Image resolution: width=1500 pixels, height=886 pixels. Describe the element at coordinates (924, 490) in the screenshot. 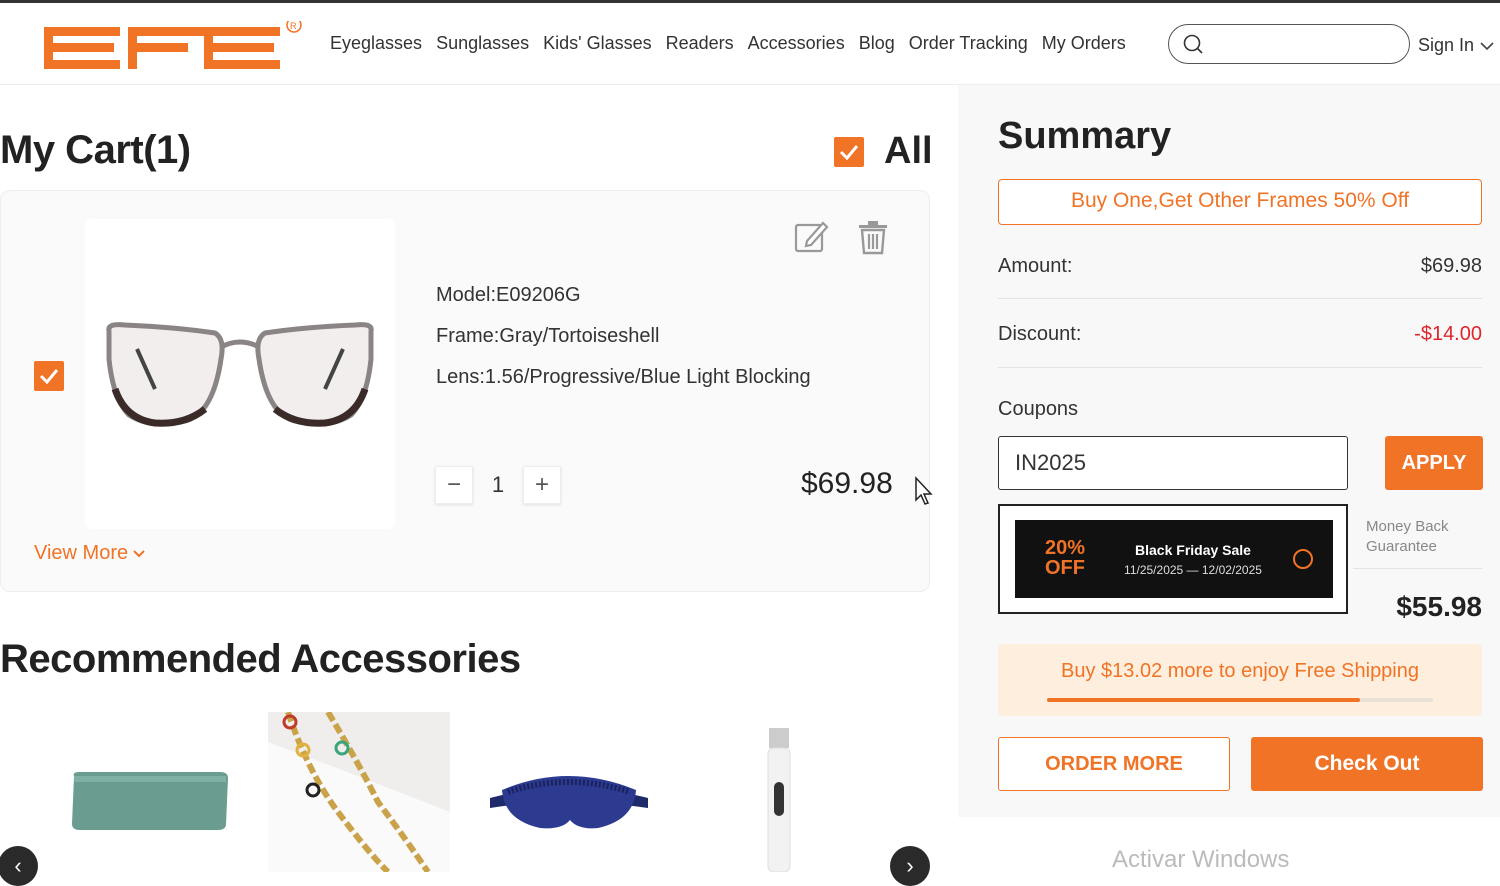

I see `mouse-cursor-icon` at that location.